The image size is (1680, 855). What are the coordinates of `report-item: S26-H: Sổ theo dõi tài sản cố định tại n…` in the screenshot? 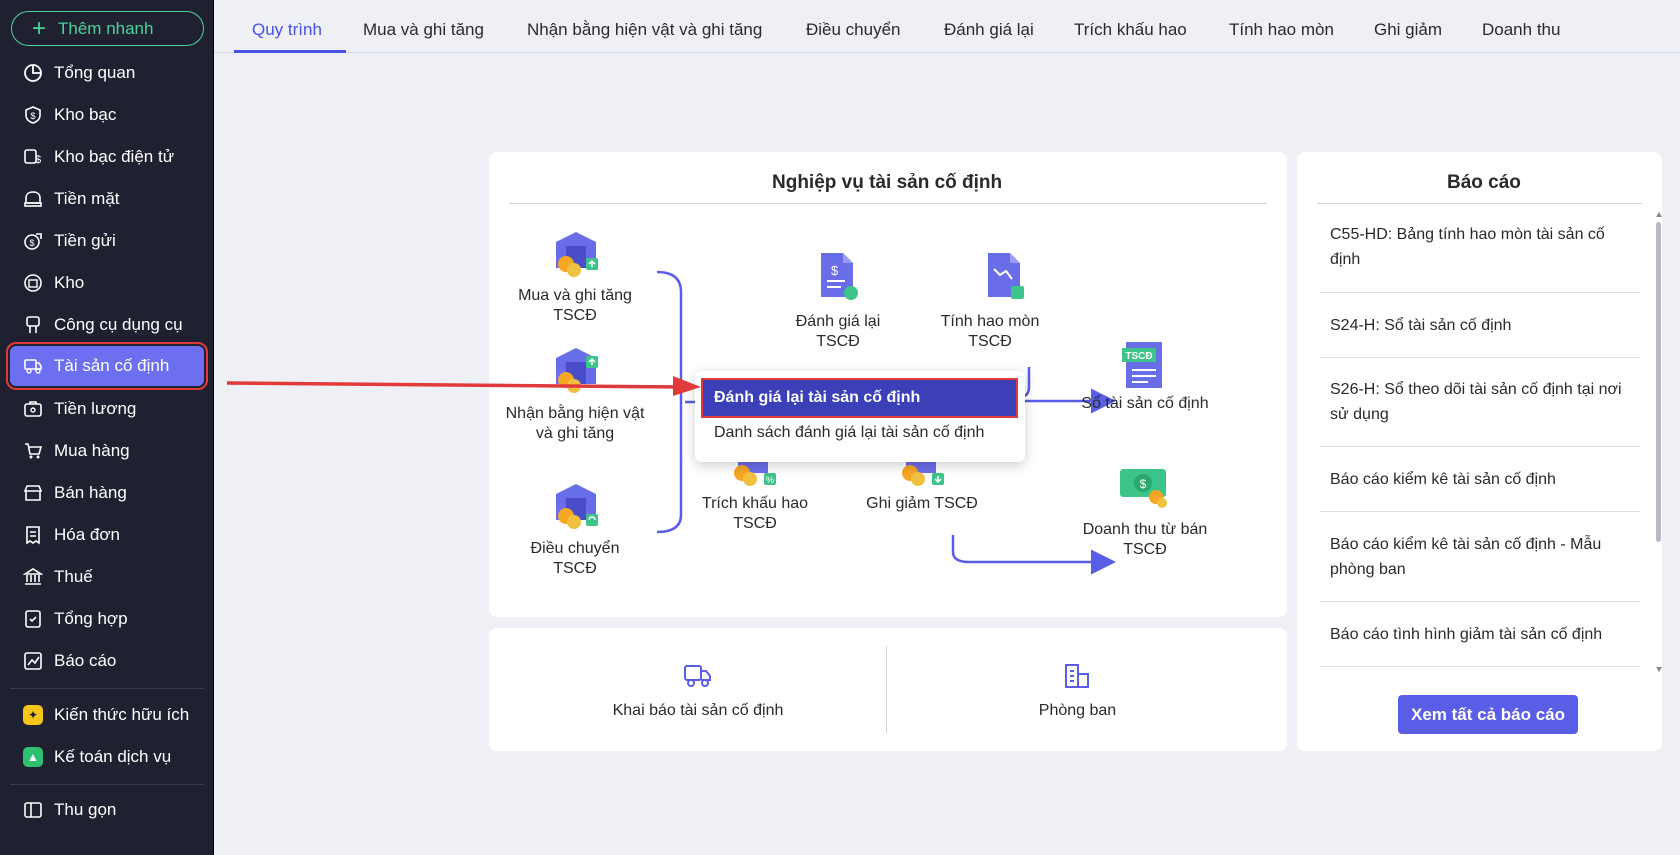 It's located at (1480, 402).